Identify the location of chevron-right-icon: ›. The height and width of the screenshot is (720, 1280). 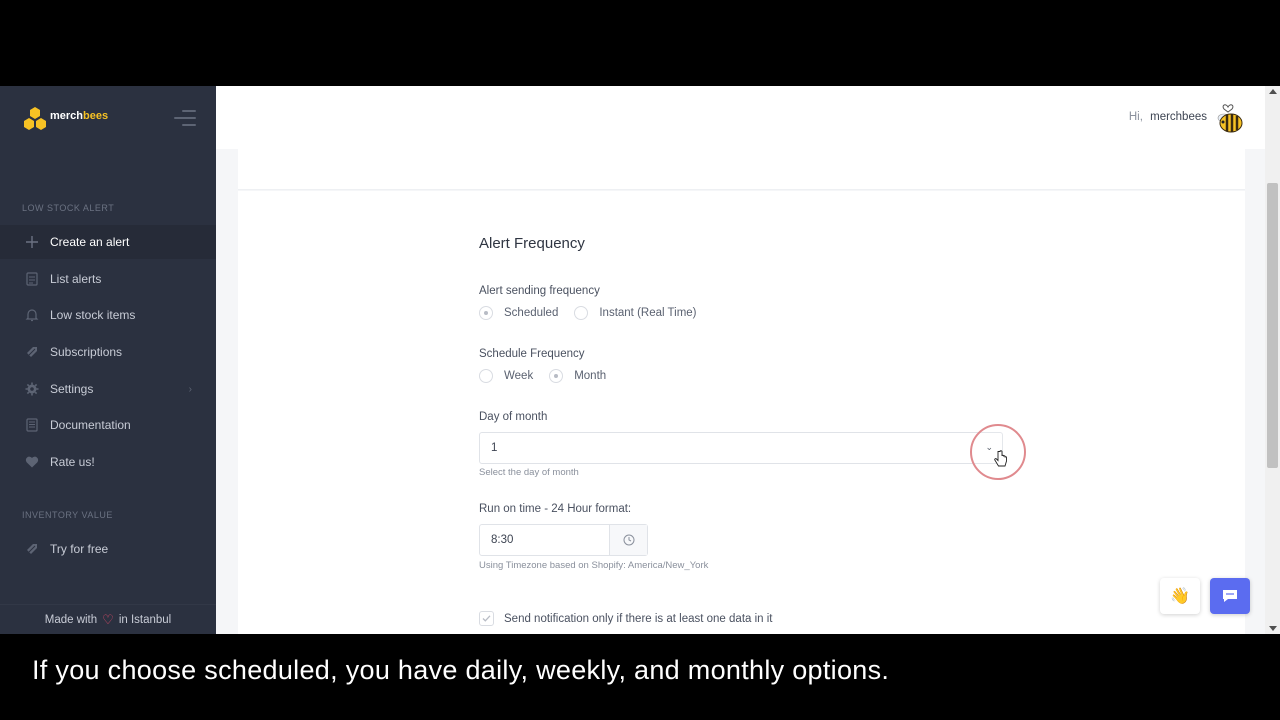
(190, 389).